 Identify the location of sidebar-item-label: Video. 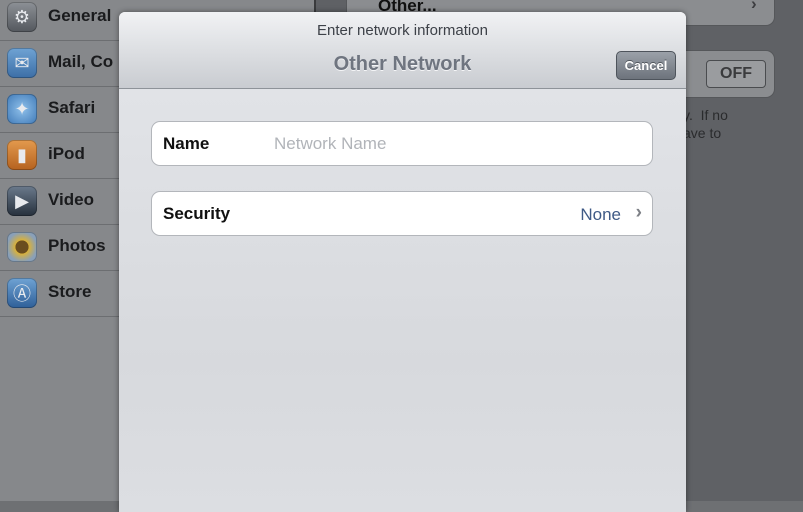
(71, 199).